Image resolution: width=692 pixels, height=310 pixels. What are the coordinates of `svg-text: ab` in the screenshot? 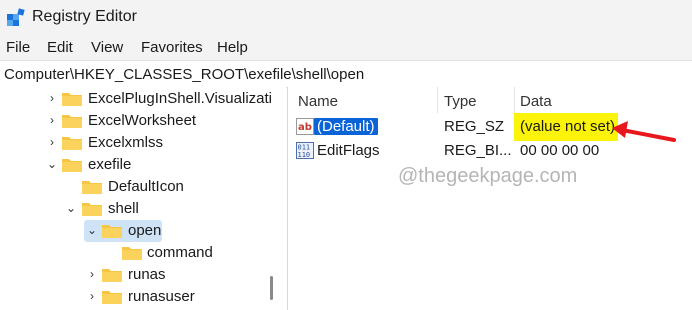 It's located at (305, 127).